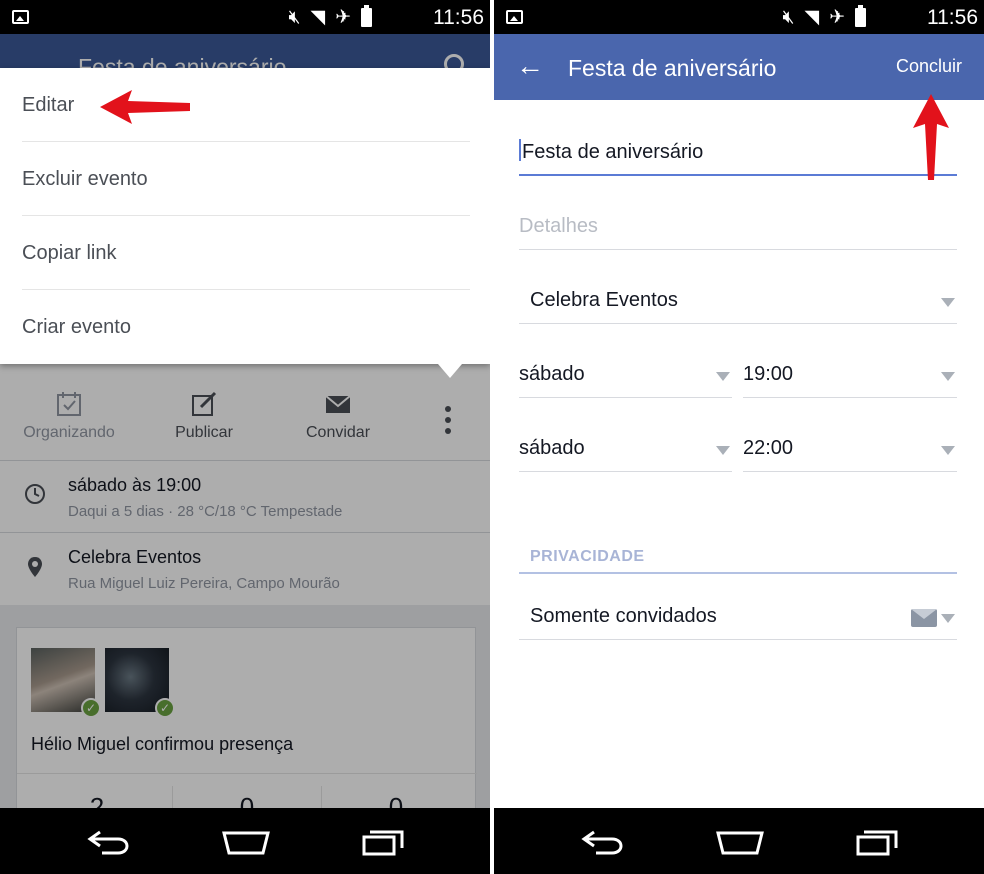 This screenshot has width=984, height=874. Describe the element at coordinates (552, 448) in the screenshot. I see `end-day-value: sábado` at that location.